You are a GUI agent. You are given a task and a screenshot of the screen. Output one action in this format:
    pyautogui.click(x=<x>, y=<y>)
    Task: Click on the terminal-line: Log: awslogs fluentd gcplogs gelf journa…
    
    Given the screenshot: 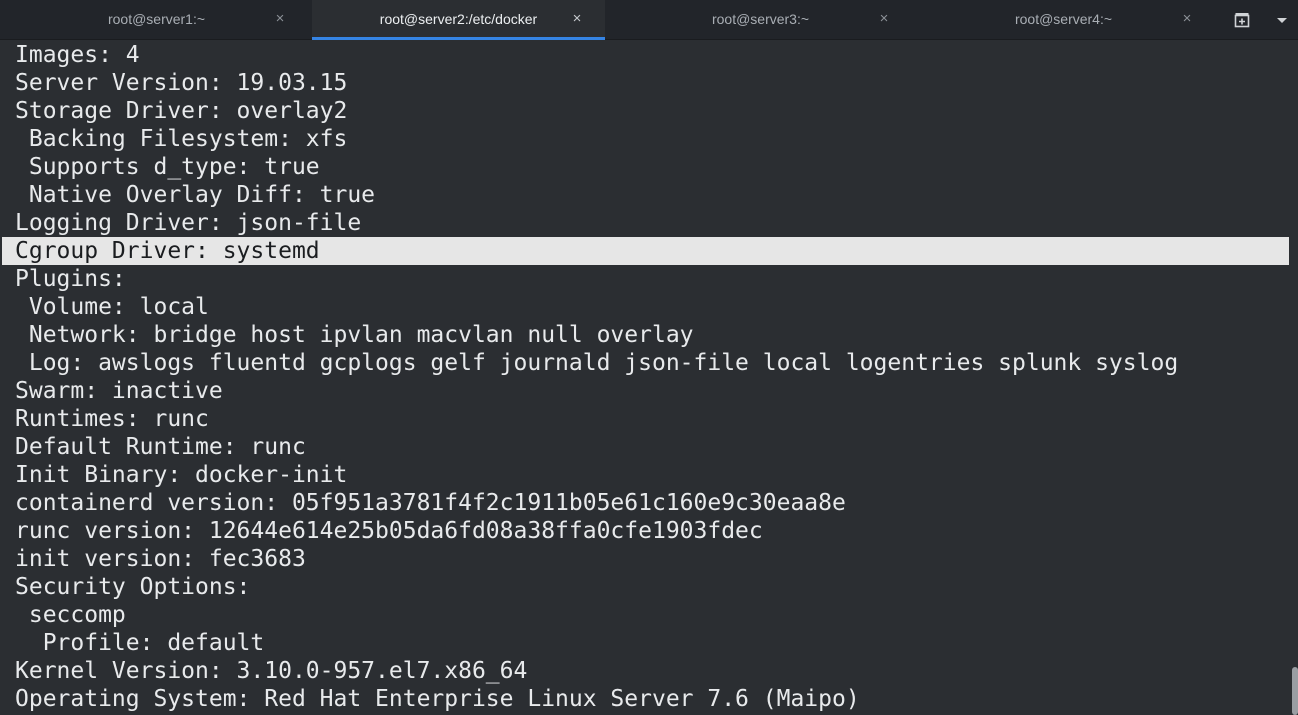 What is the action you would take?
    pyautogui.click(x=597, y=363)
    